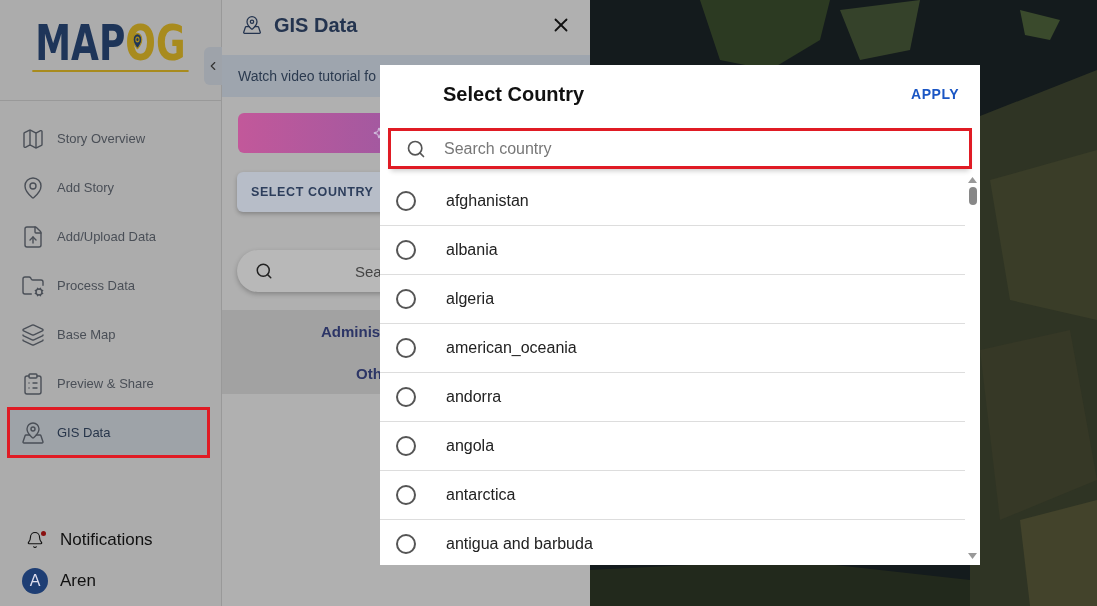 Image resolution: width=1097 pixels, height=606 pixels. What do you see at coordinates (470, 299) in the screenshot?
I see `country-name: algeria` at bounding box center [470, 299].